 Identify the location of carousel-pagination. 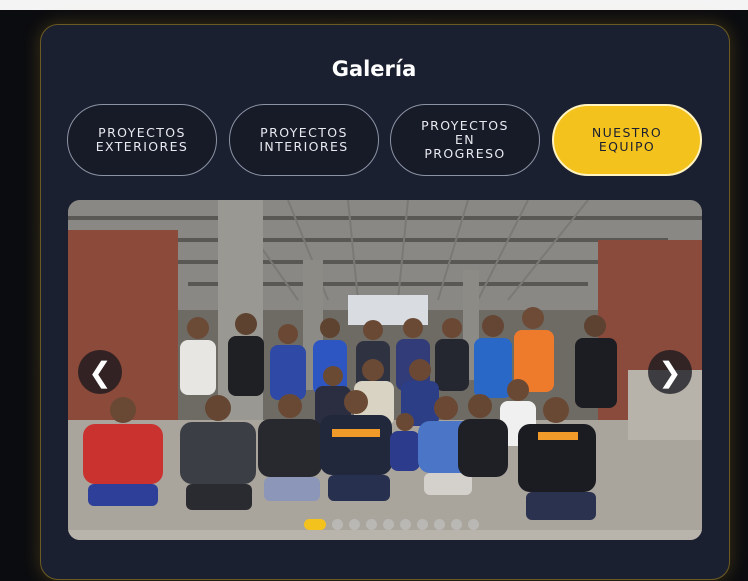
(391, 524).